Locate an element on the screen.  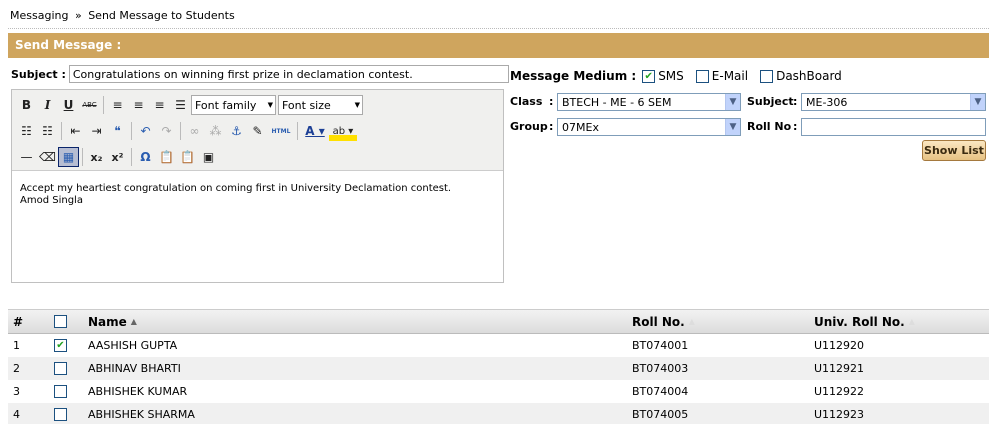
font-family-select: Font family ▼ is located at coordinates (233, 105).